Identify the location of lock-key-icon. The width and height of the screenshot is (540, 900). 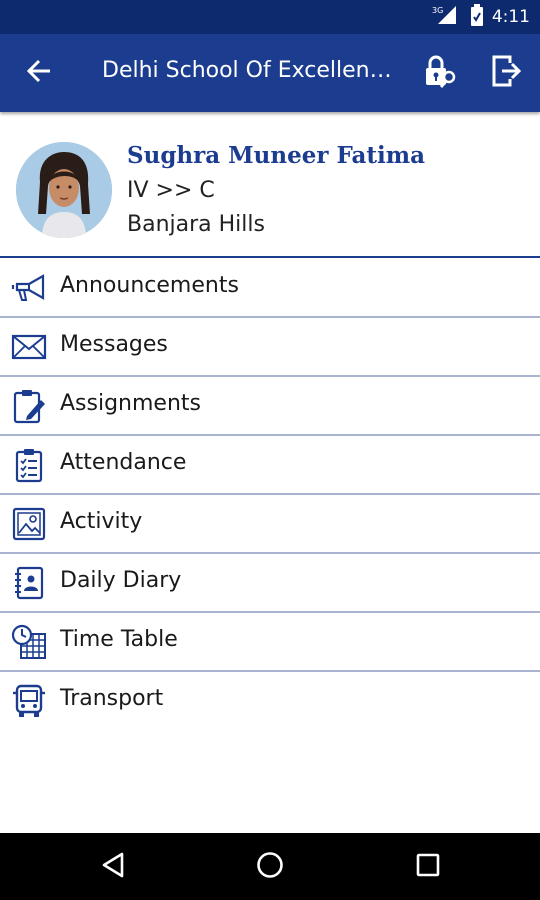
(439, 73).